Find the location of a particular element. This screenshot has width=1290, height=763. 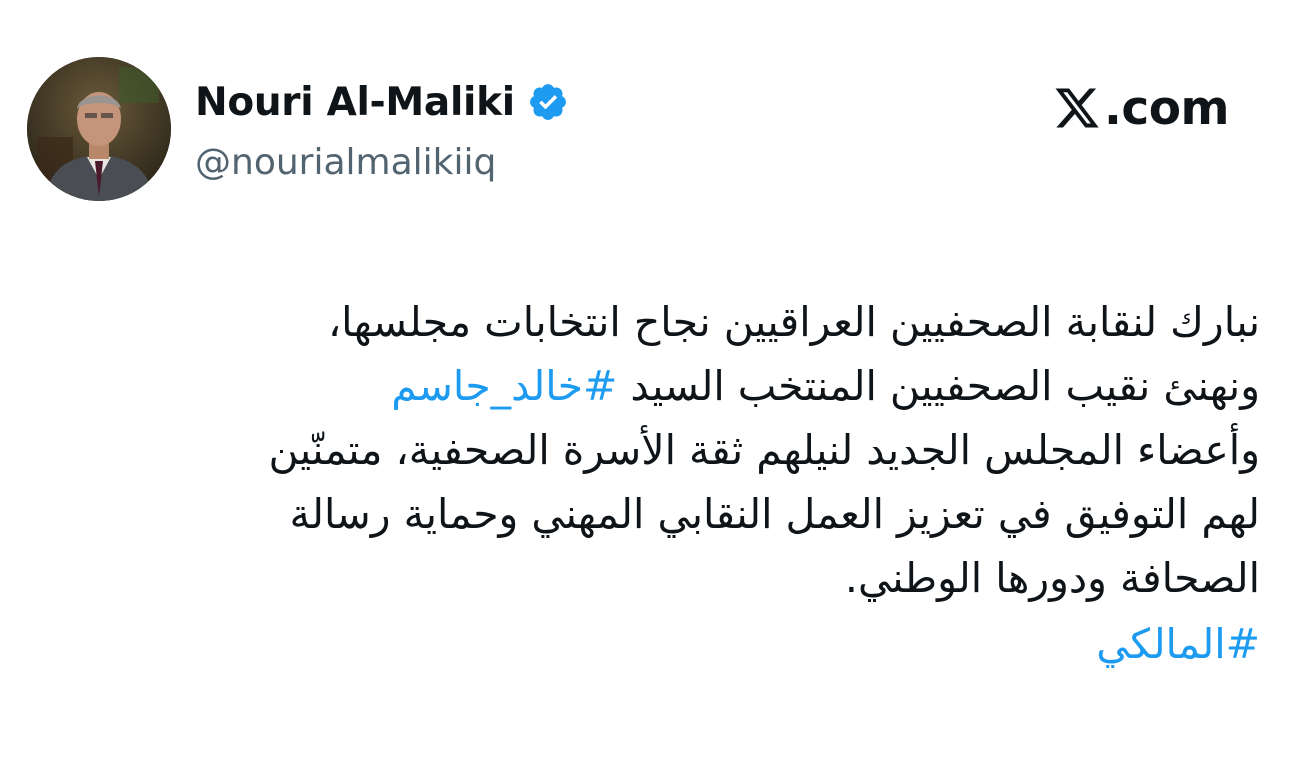

verified-badge-icon is located at coordinates (548, 102).